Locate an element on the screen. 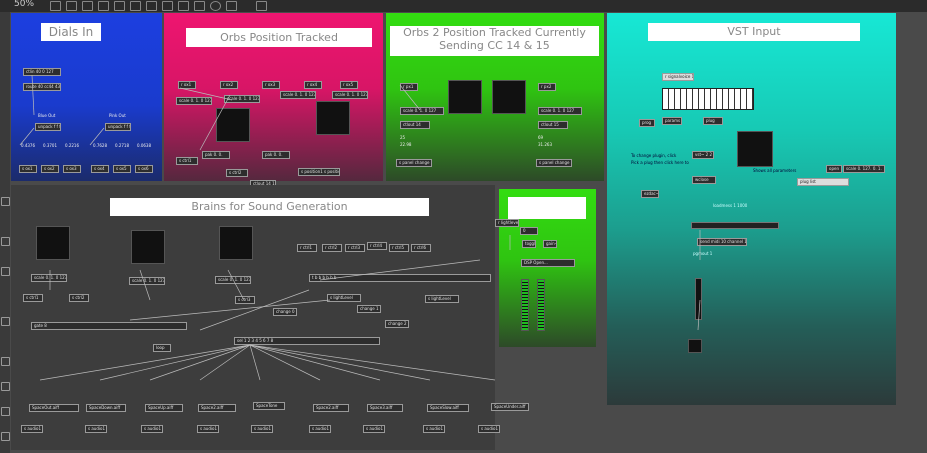 The width and height of the screenshot is (927, 453). orbs2-change-2: s panel change is located at coordinates (554, 163).